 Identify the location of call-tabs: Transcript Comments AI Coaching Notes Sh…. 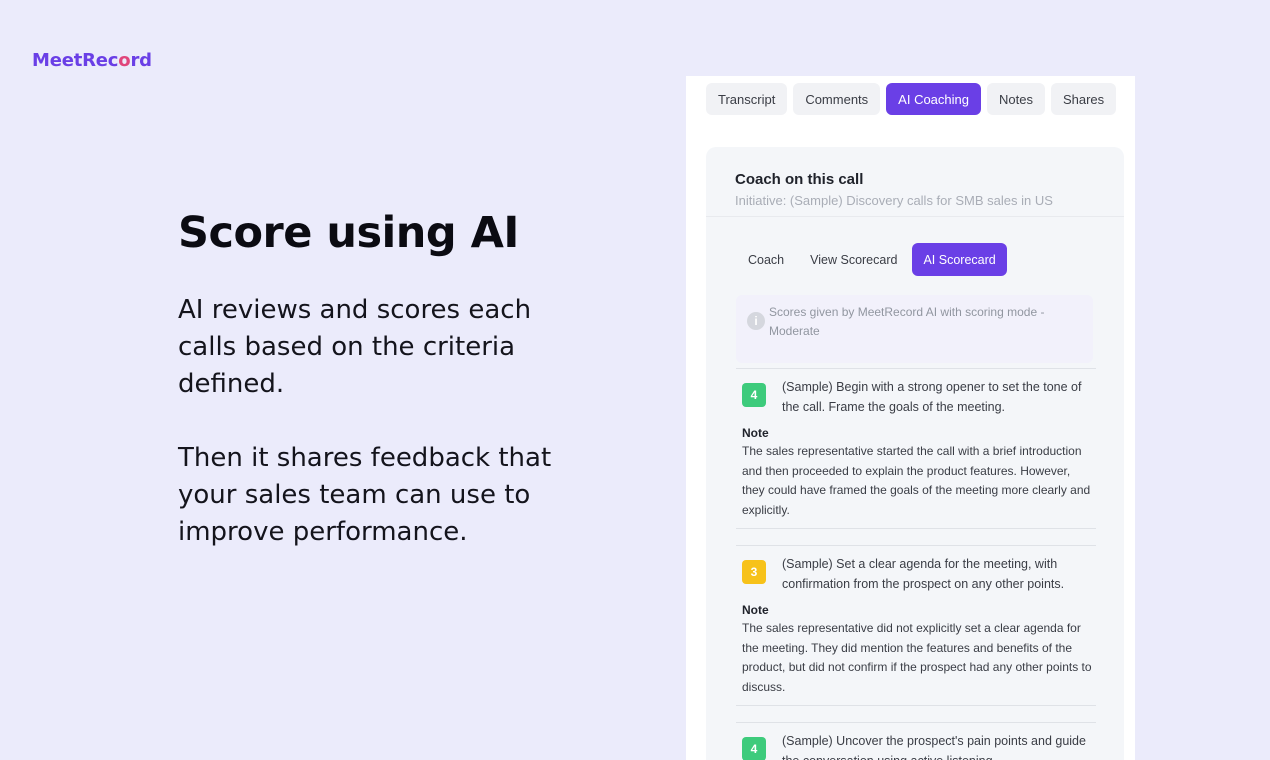
(911, 99).